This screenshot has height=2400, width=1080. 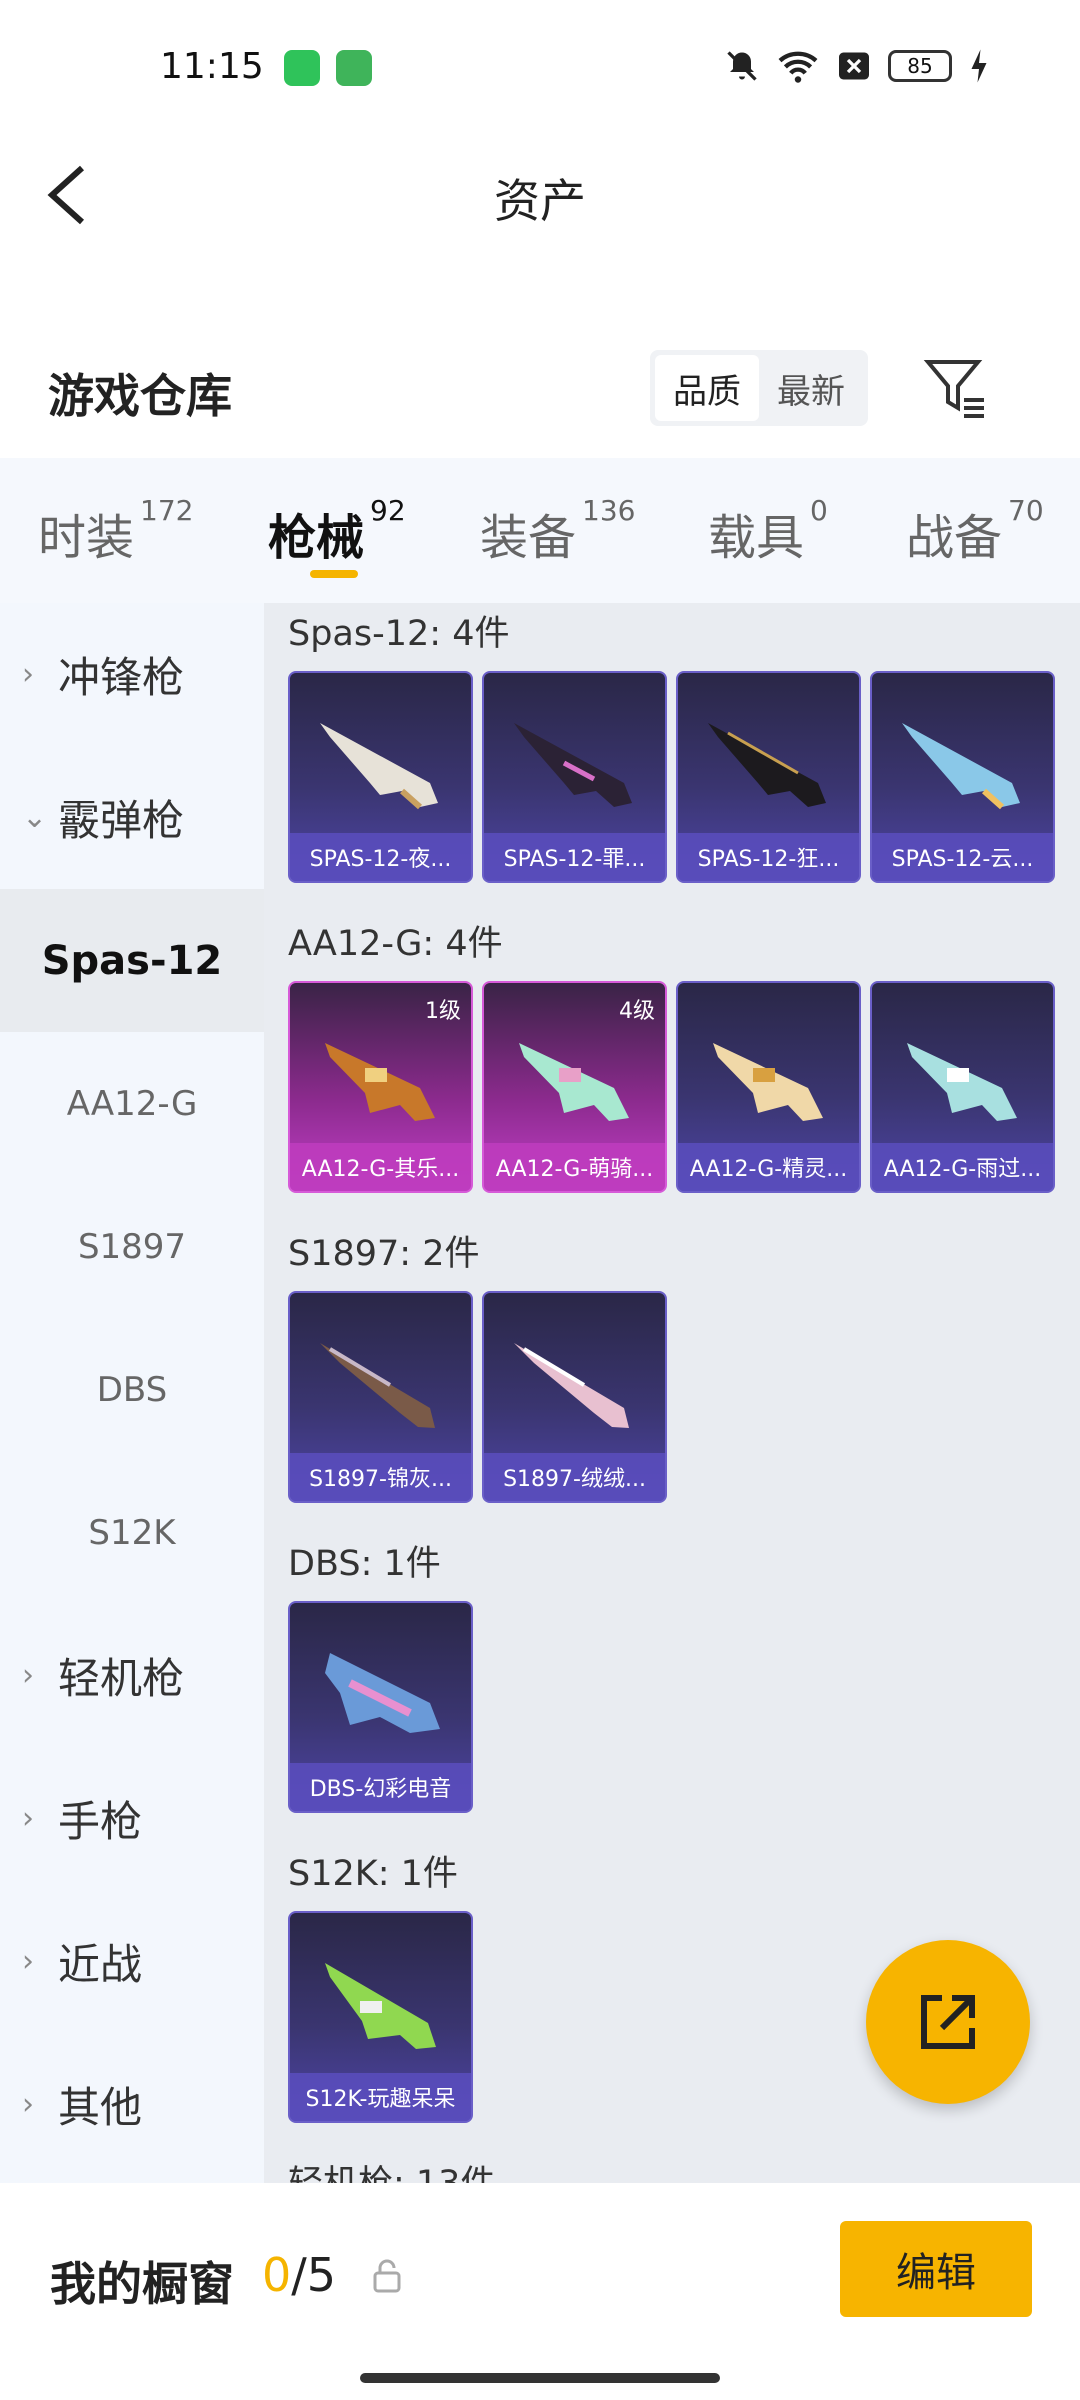 I want to click on section-title: 轻机枪: 13件, so click(x=391, y=2169).